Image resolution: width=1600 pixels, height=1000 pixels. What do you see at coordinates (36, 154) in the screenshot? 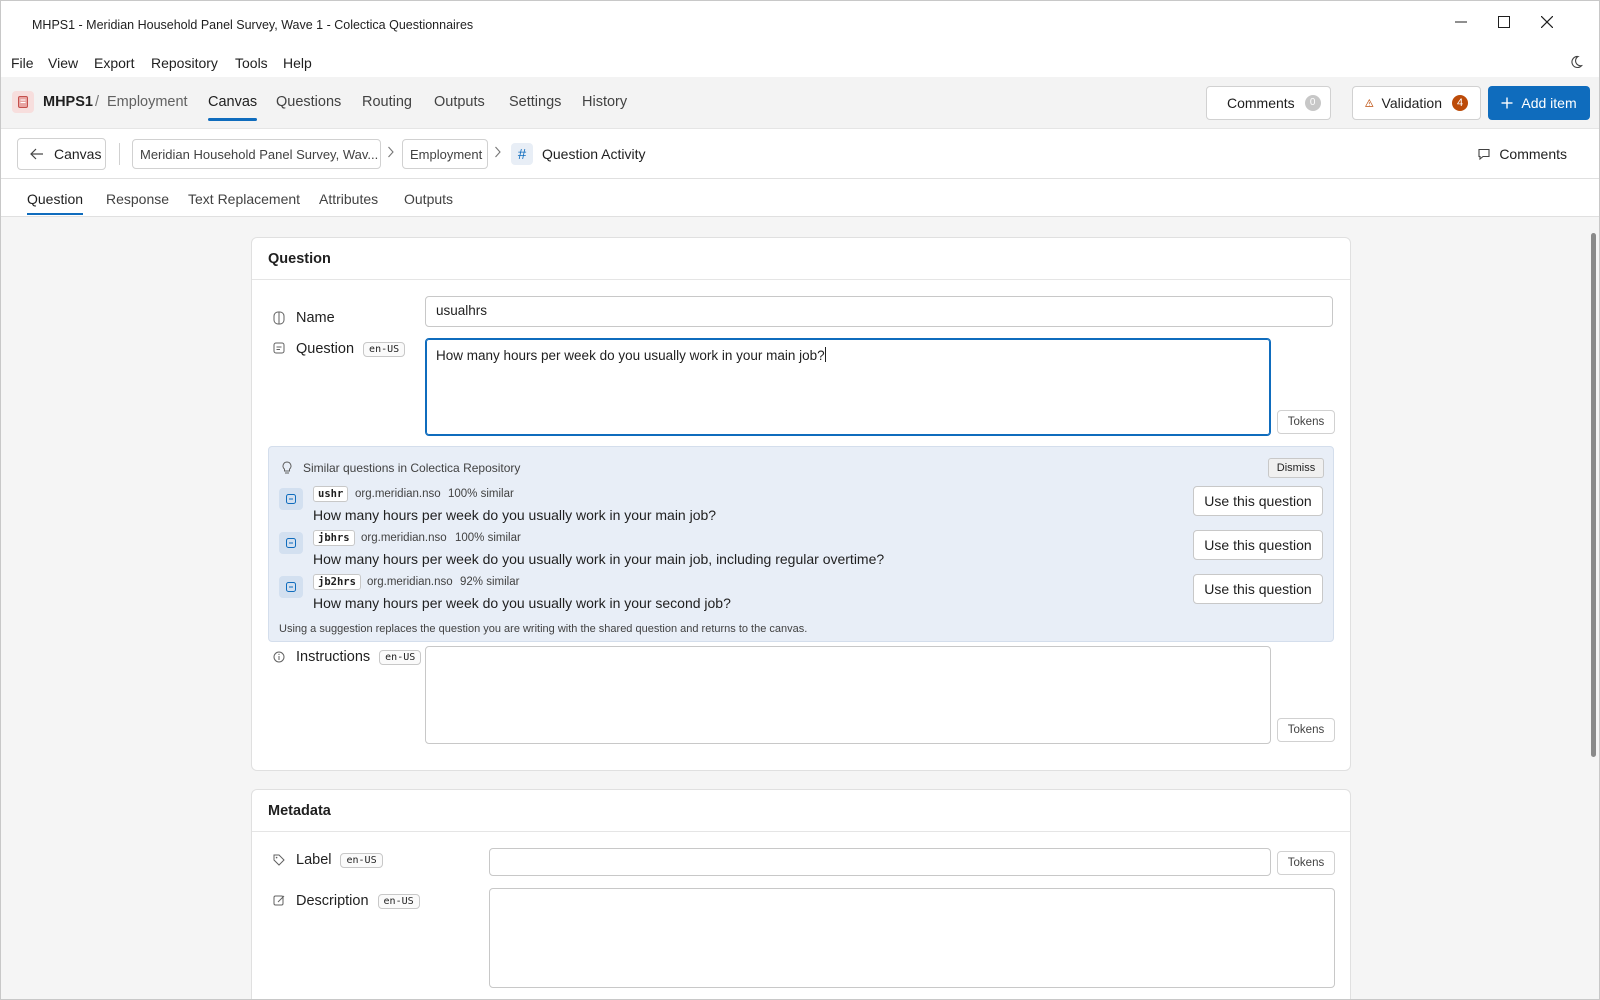
I see `arrow-left-icon` at bounding box center [36, 154].